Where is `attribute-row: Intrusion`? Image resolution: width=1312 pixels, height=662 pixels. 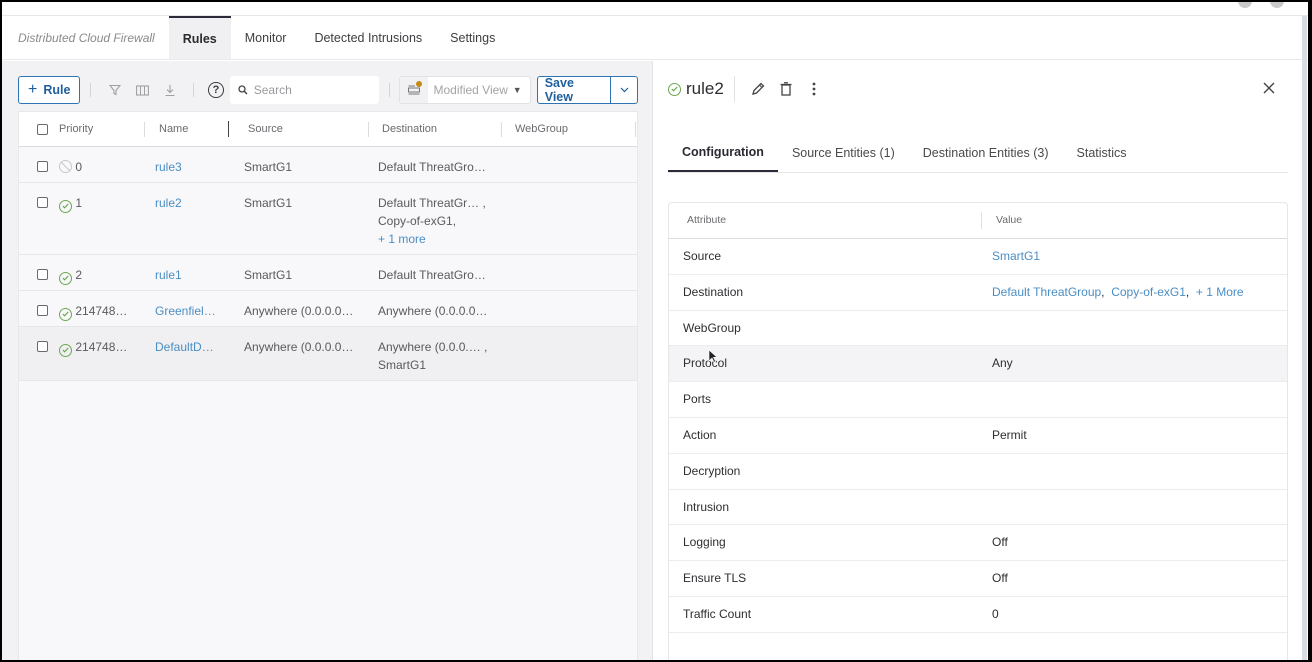
attribute-row: Intrusion is located at coordinates (978, 508).